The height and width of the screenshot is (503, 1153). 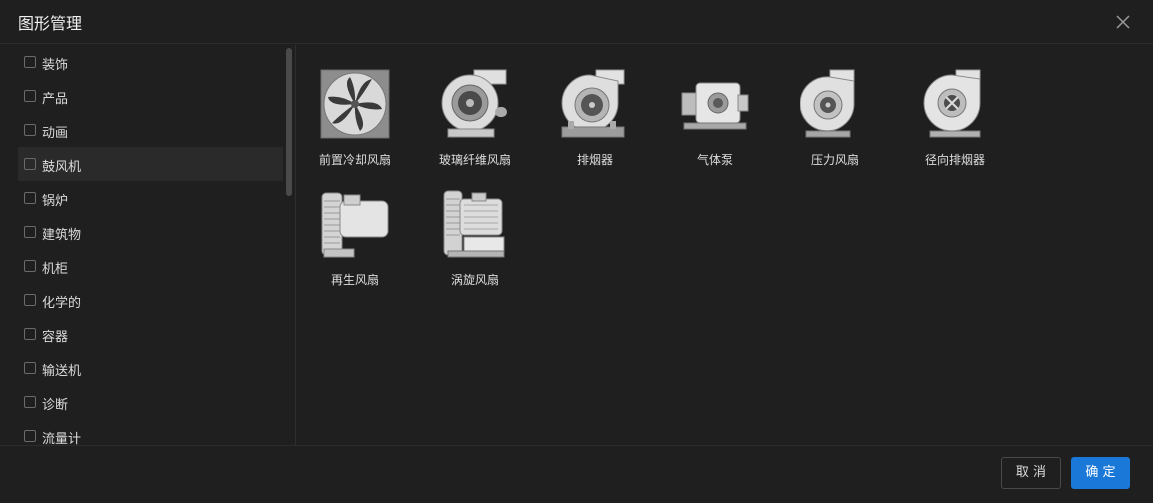 What do you see at coordinates (594, 160) in the screenshot?
I see `shape-label: 排烟器` at bounding box center [594, 160].